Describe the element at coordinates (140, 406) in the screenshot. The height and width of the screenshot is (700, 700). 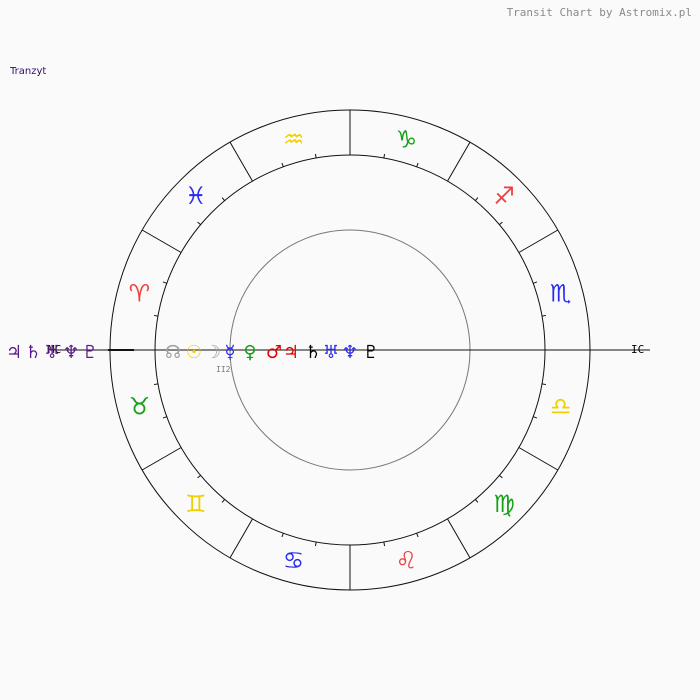
I see `sign-taurus: ♉` at that location.